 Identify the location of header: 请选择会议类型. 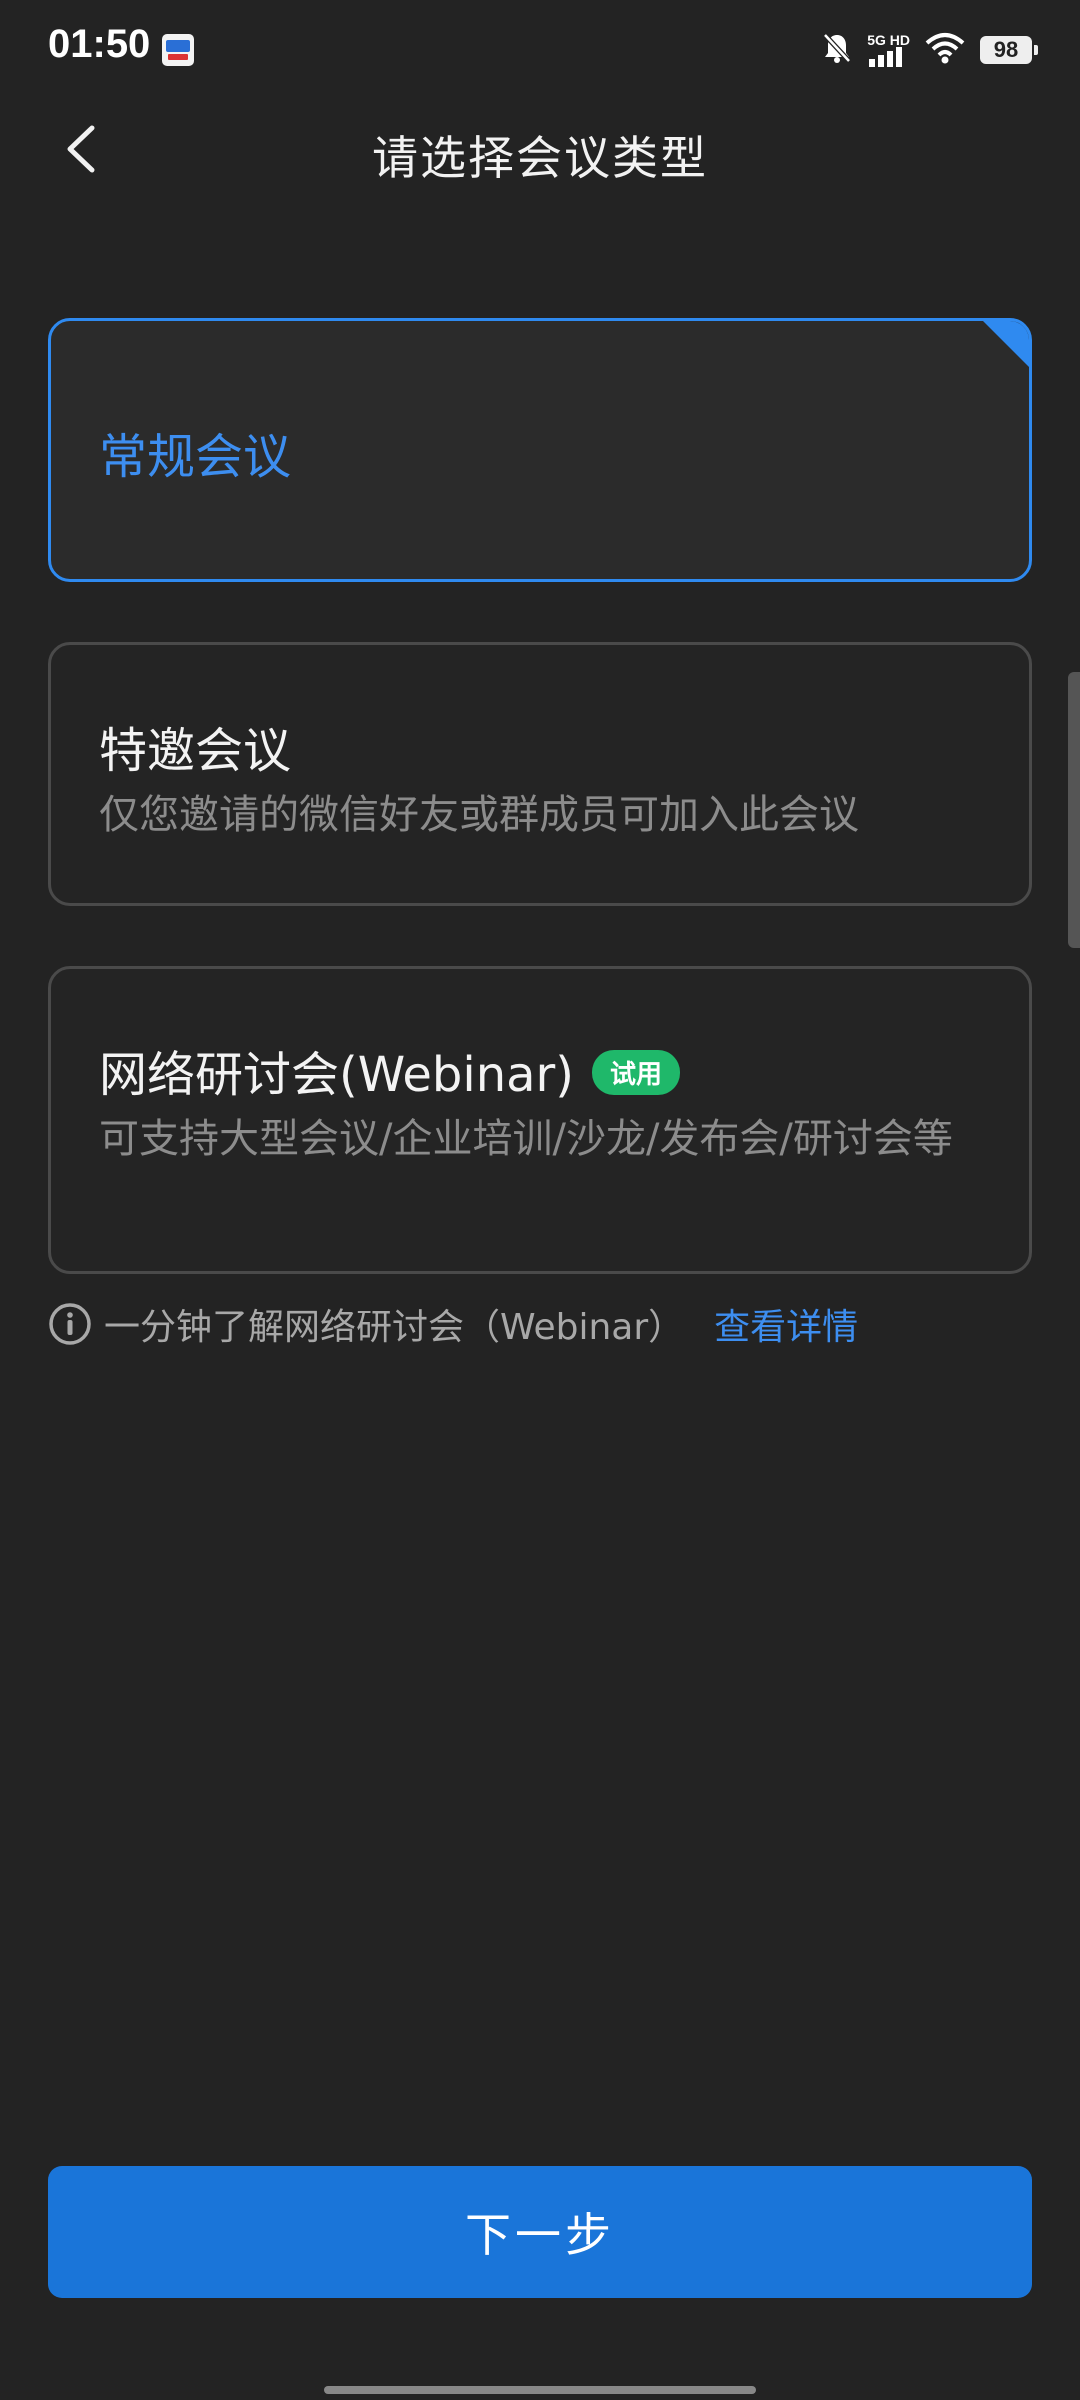
(540, 155).